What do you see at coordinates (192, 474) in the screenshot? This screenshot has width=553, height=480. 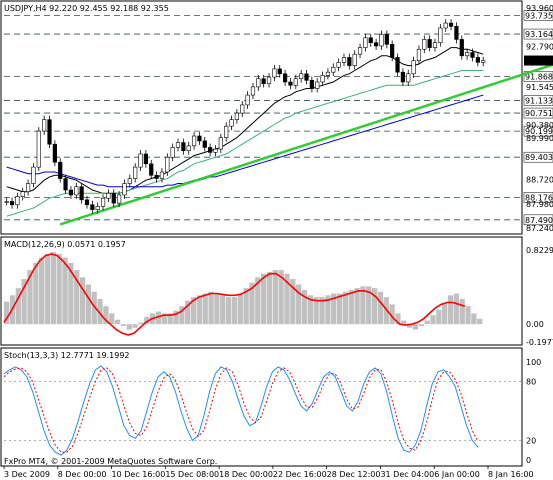 I see `time-tick-label: 15 Dec 08:00` at bounding box center [192, 474].